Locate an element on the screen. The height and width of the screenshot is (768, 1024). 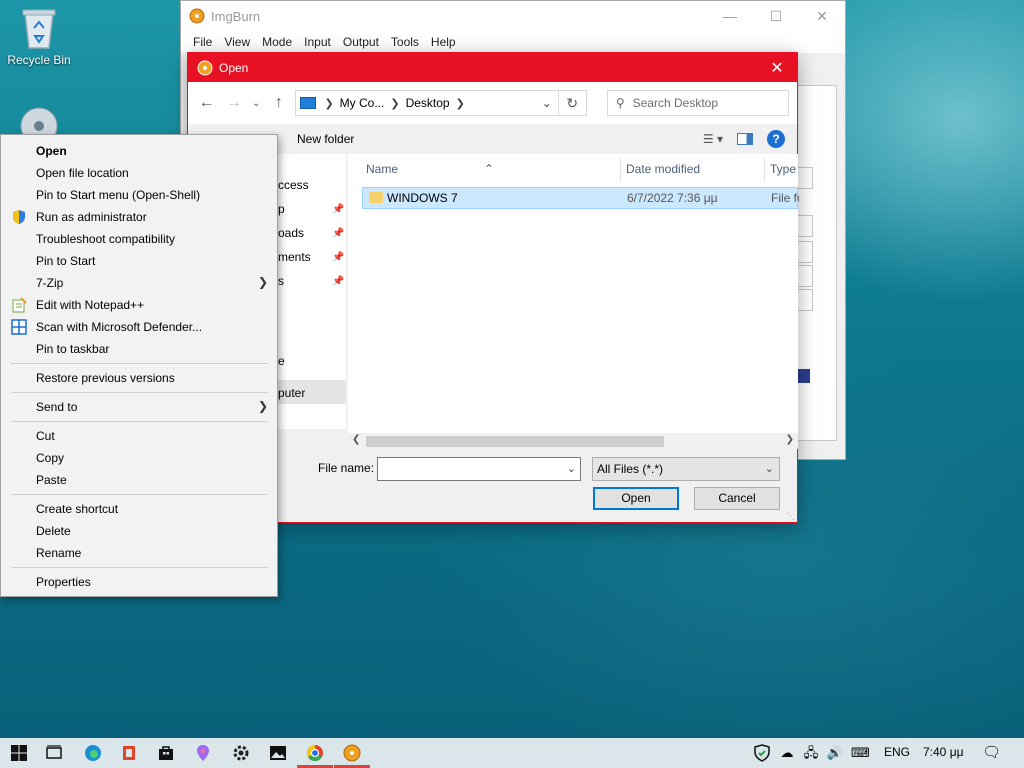
recycle-bin-icon: Recycle Bin is located at coordinates (39, 36).